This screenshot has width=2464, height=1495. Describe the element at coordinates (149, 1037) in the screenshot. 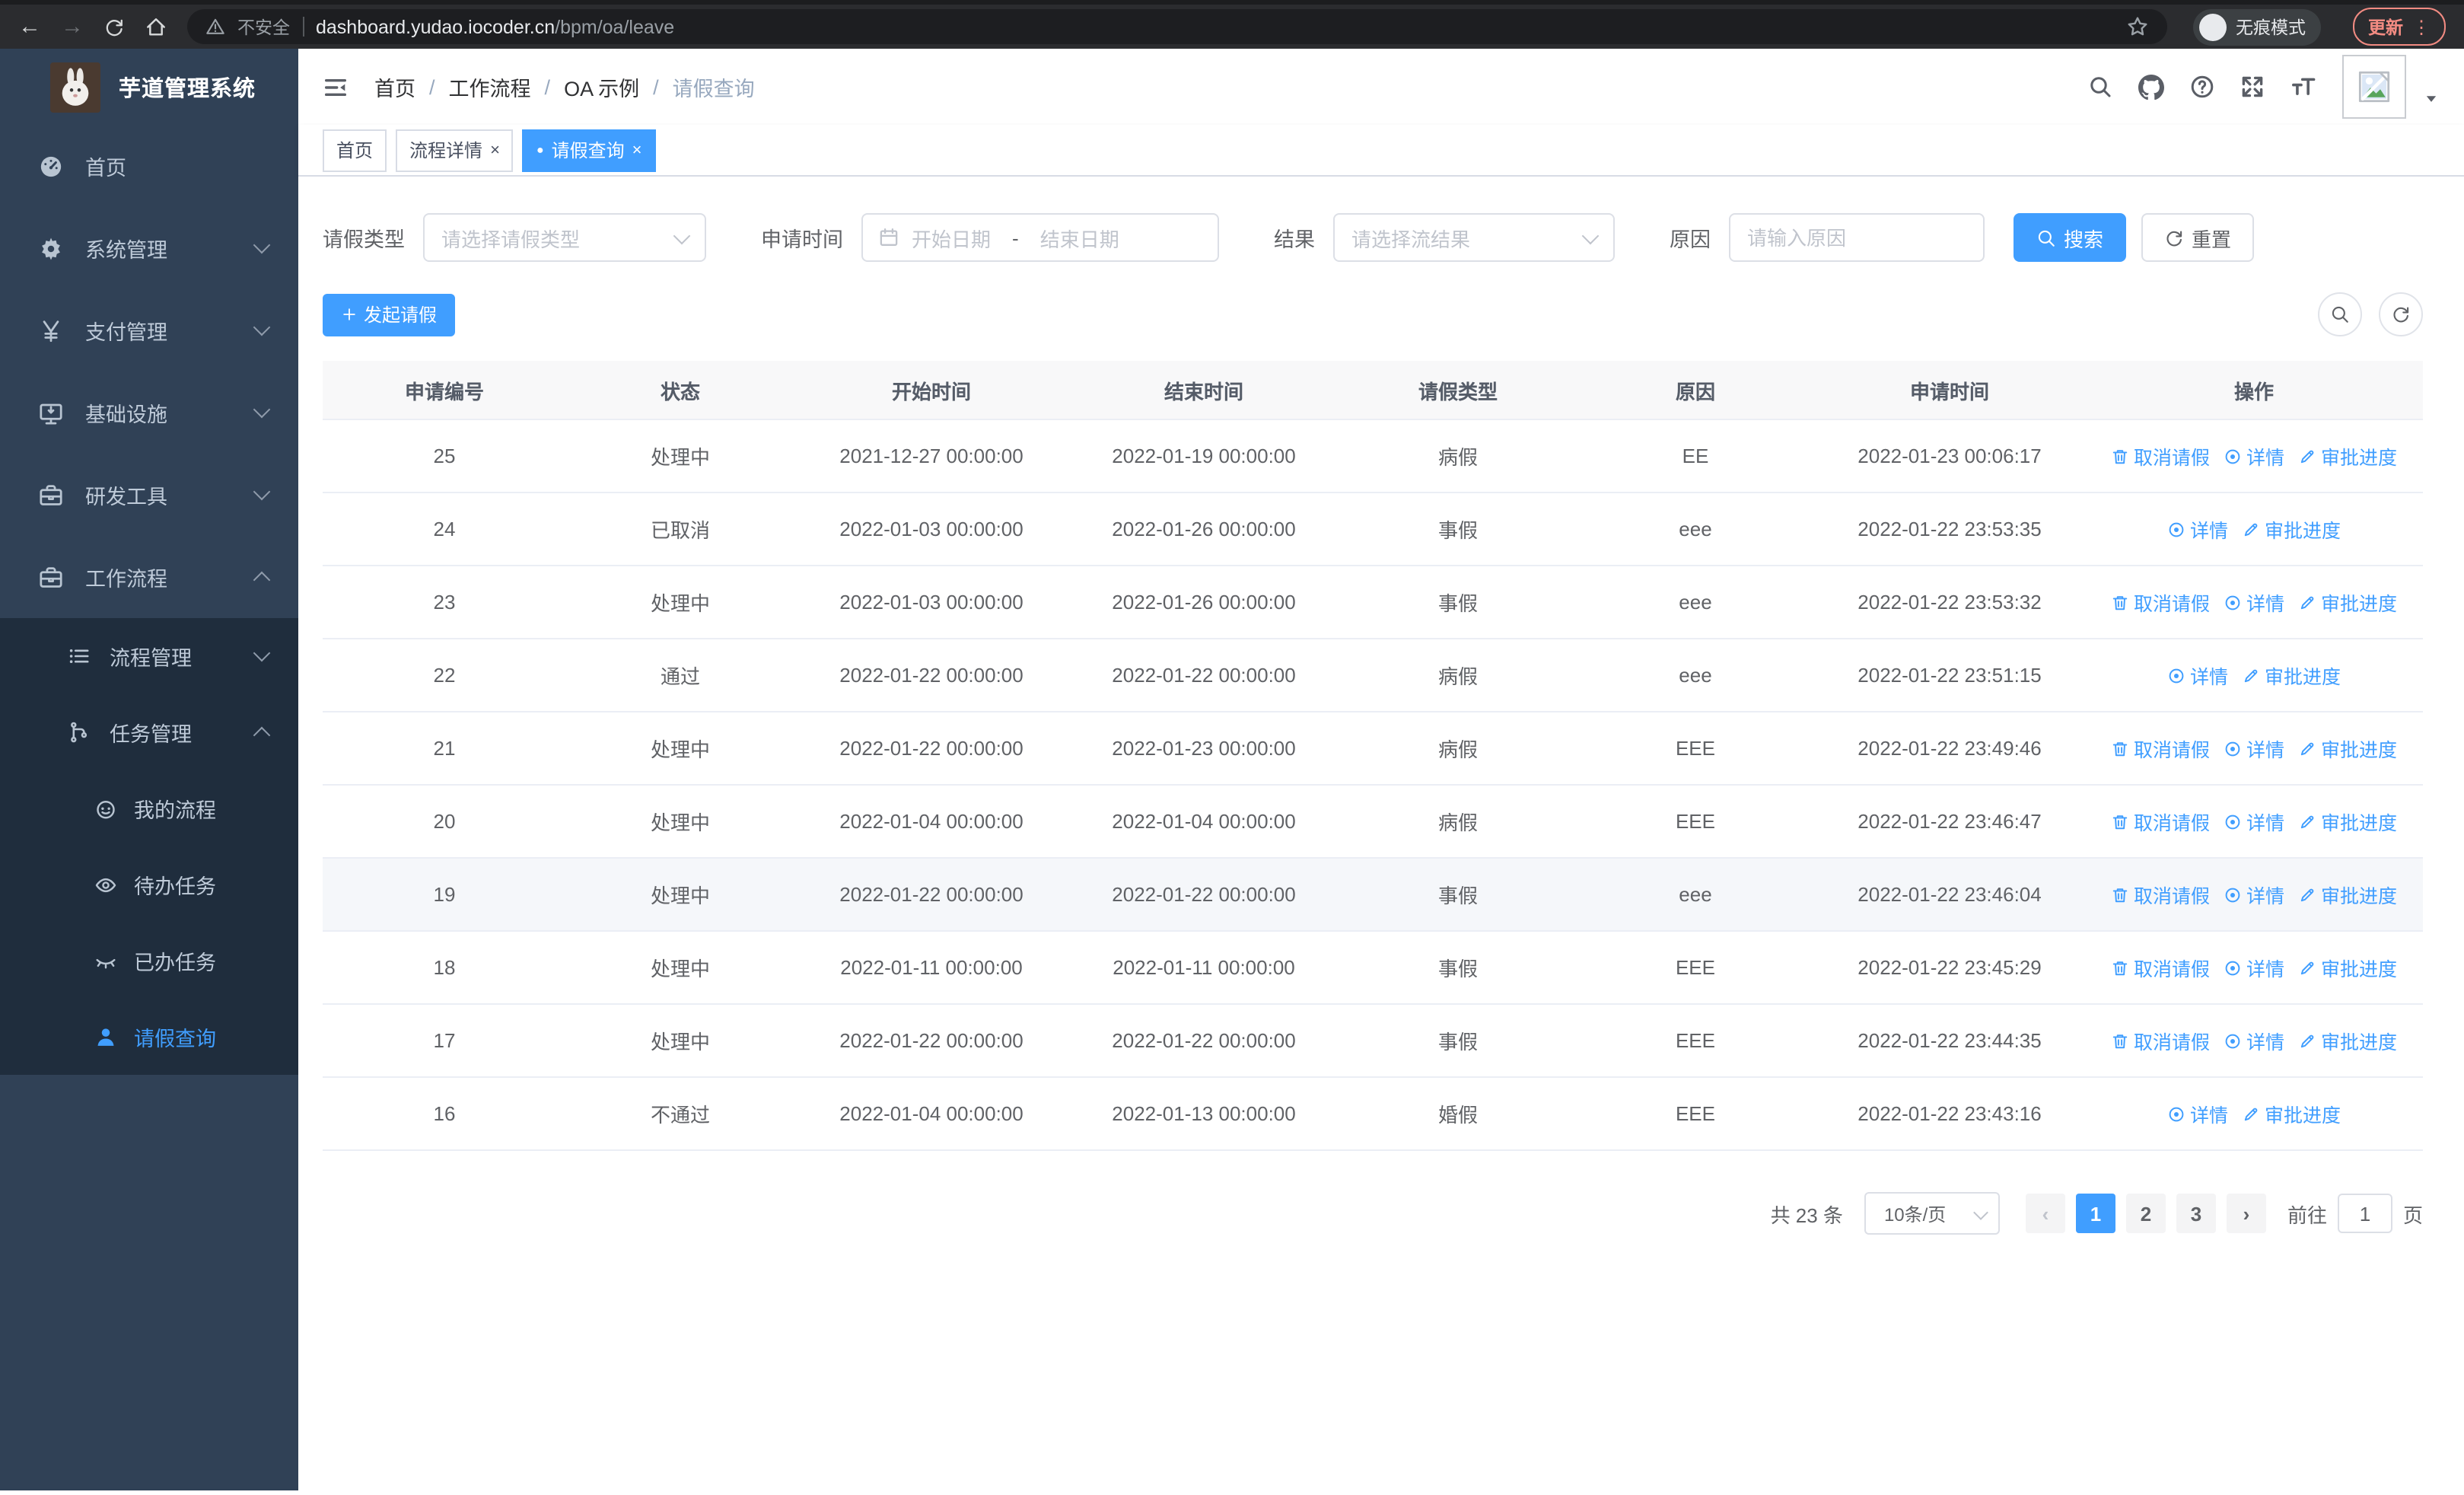

I see `sidebar-item-leave-query: 请假查询` at that location.